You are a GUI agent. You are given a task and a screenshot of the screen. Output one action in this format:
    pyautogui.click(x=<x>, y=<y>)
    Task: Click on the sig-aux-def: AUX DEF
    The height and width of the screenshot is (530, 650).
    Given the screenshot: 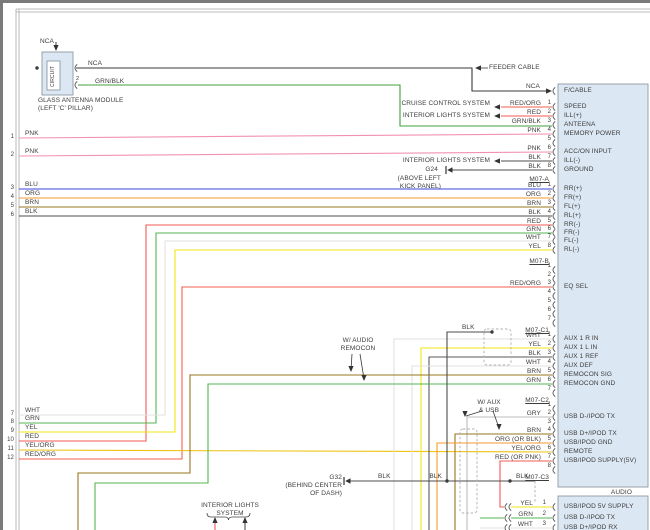 What is the action you would take?
    pyautogui.click(x=578, y=365)
    